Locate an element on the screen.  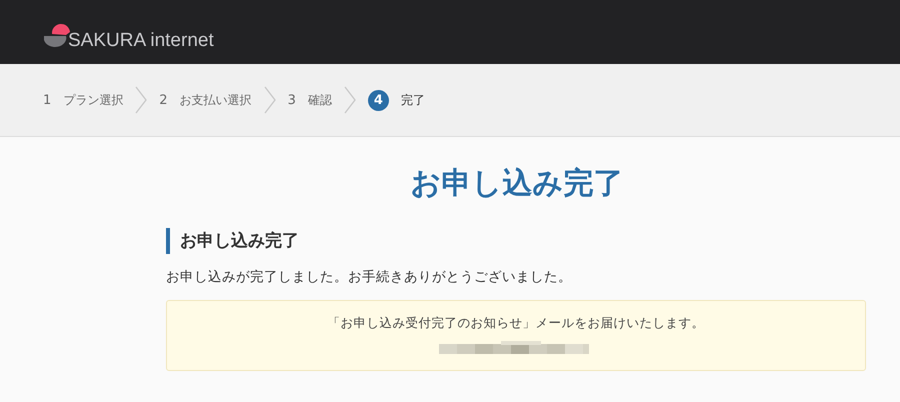
step-label: 確認 is located at coordinates (320, 100).